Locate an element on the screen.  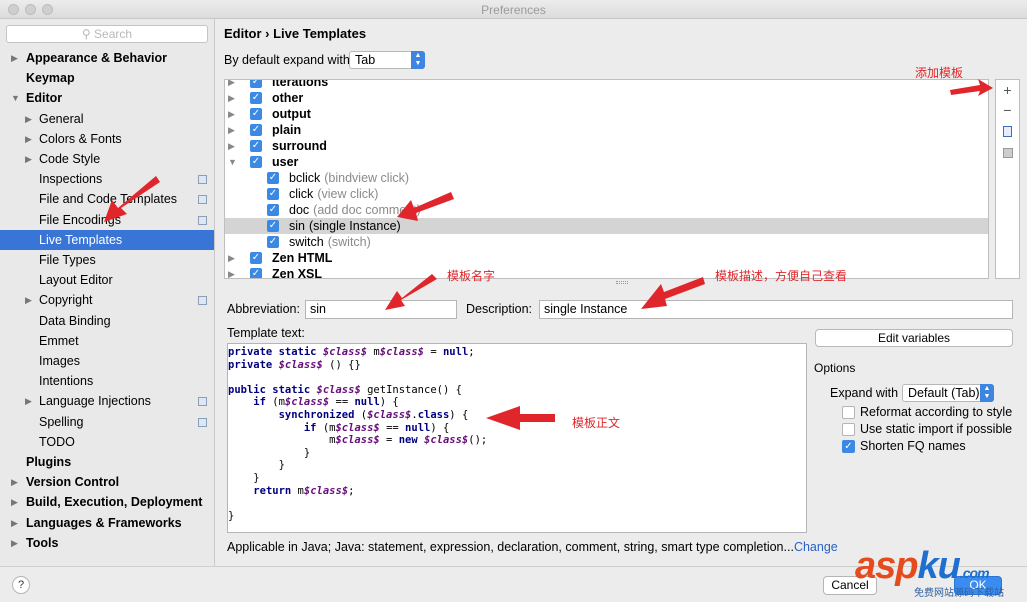
sidebar-item-label: Editor is located at coordinates (44, 98).